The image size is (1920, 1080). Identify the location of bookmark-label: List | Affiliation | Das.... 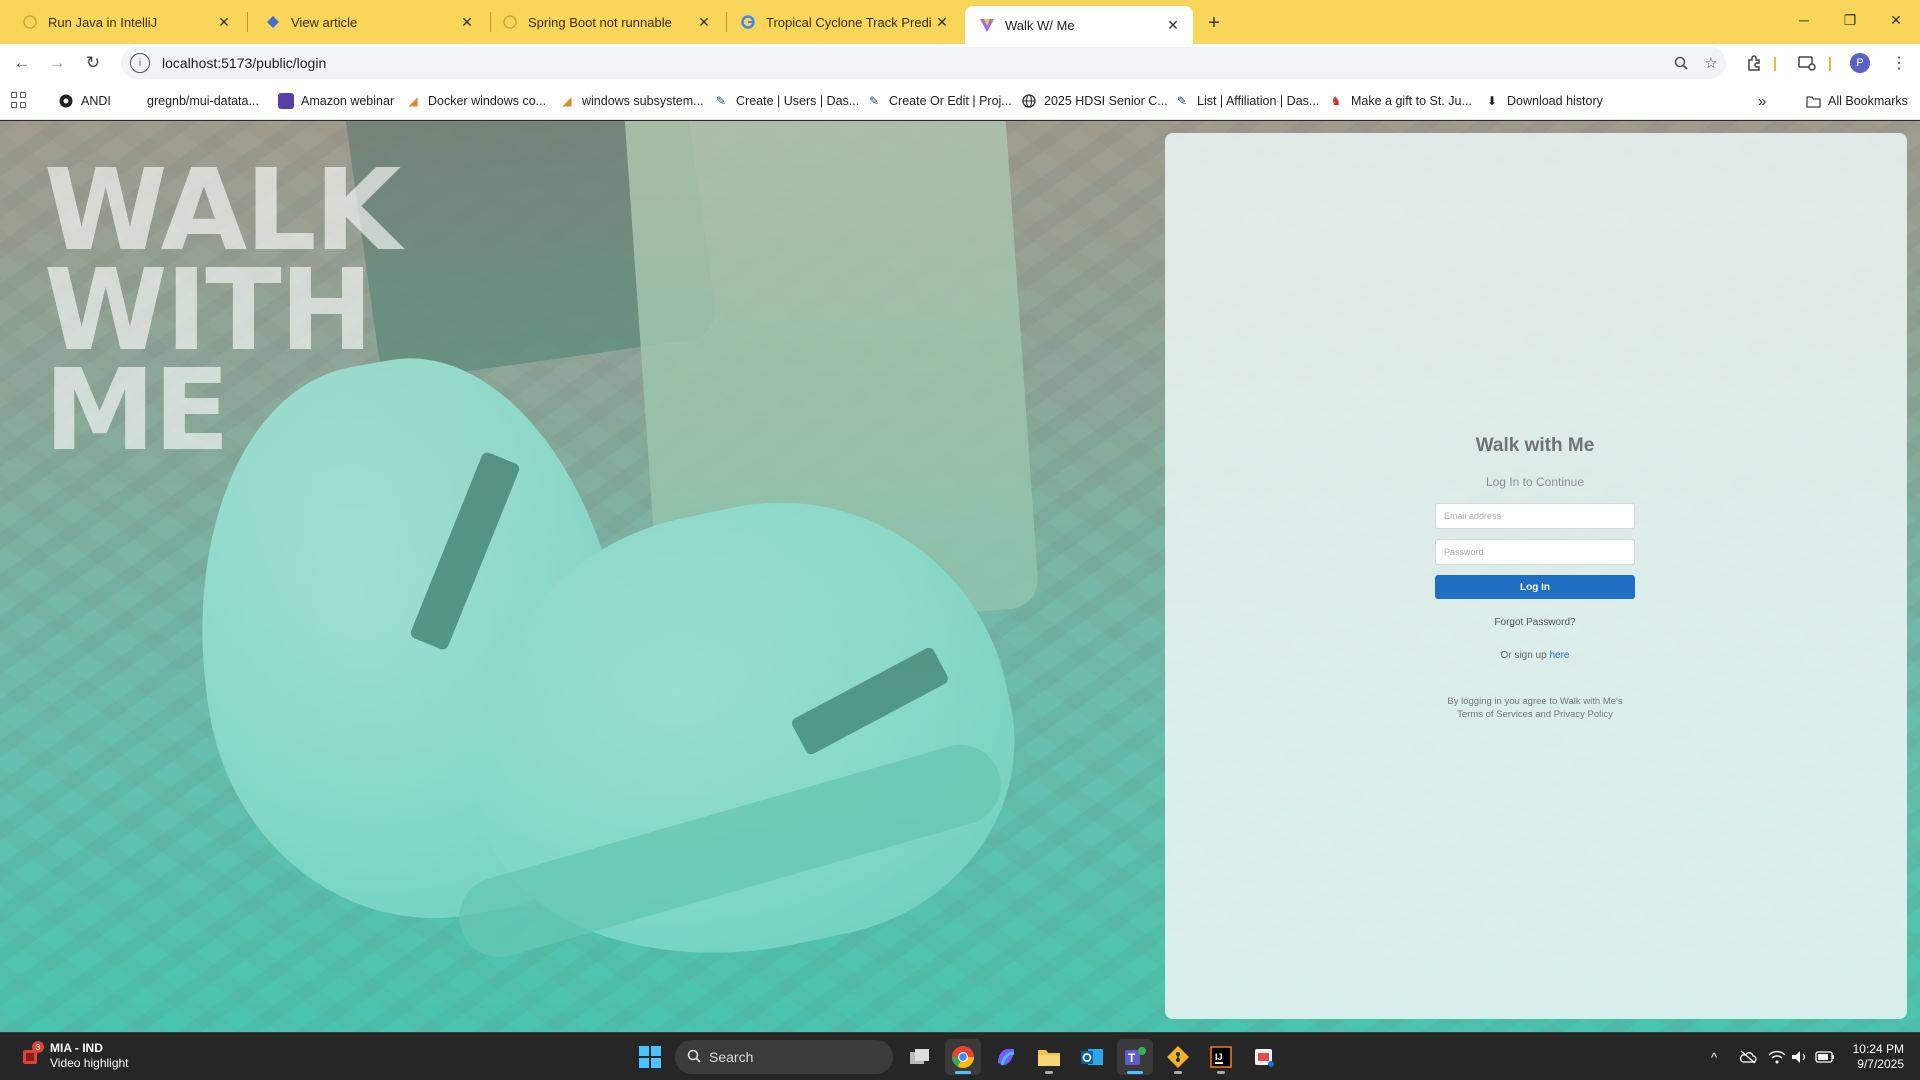
(1258, 101).